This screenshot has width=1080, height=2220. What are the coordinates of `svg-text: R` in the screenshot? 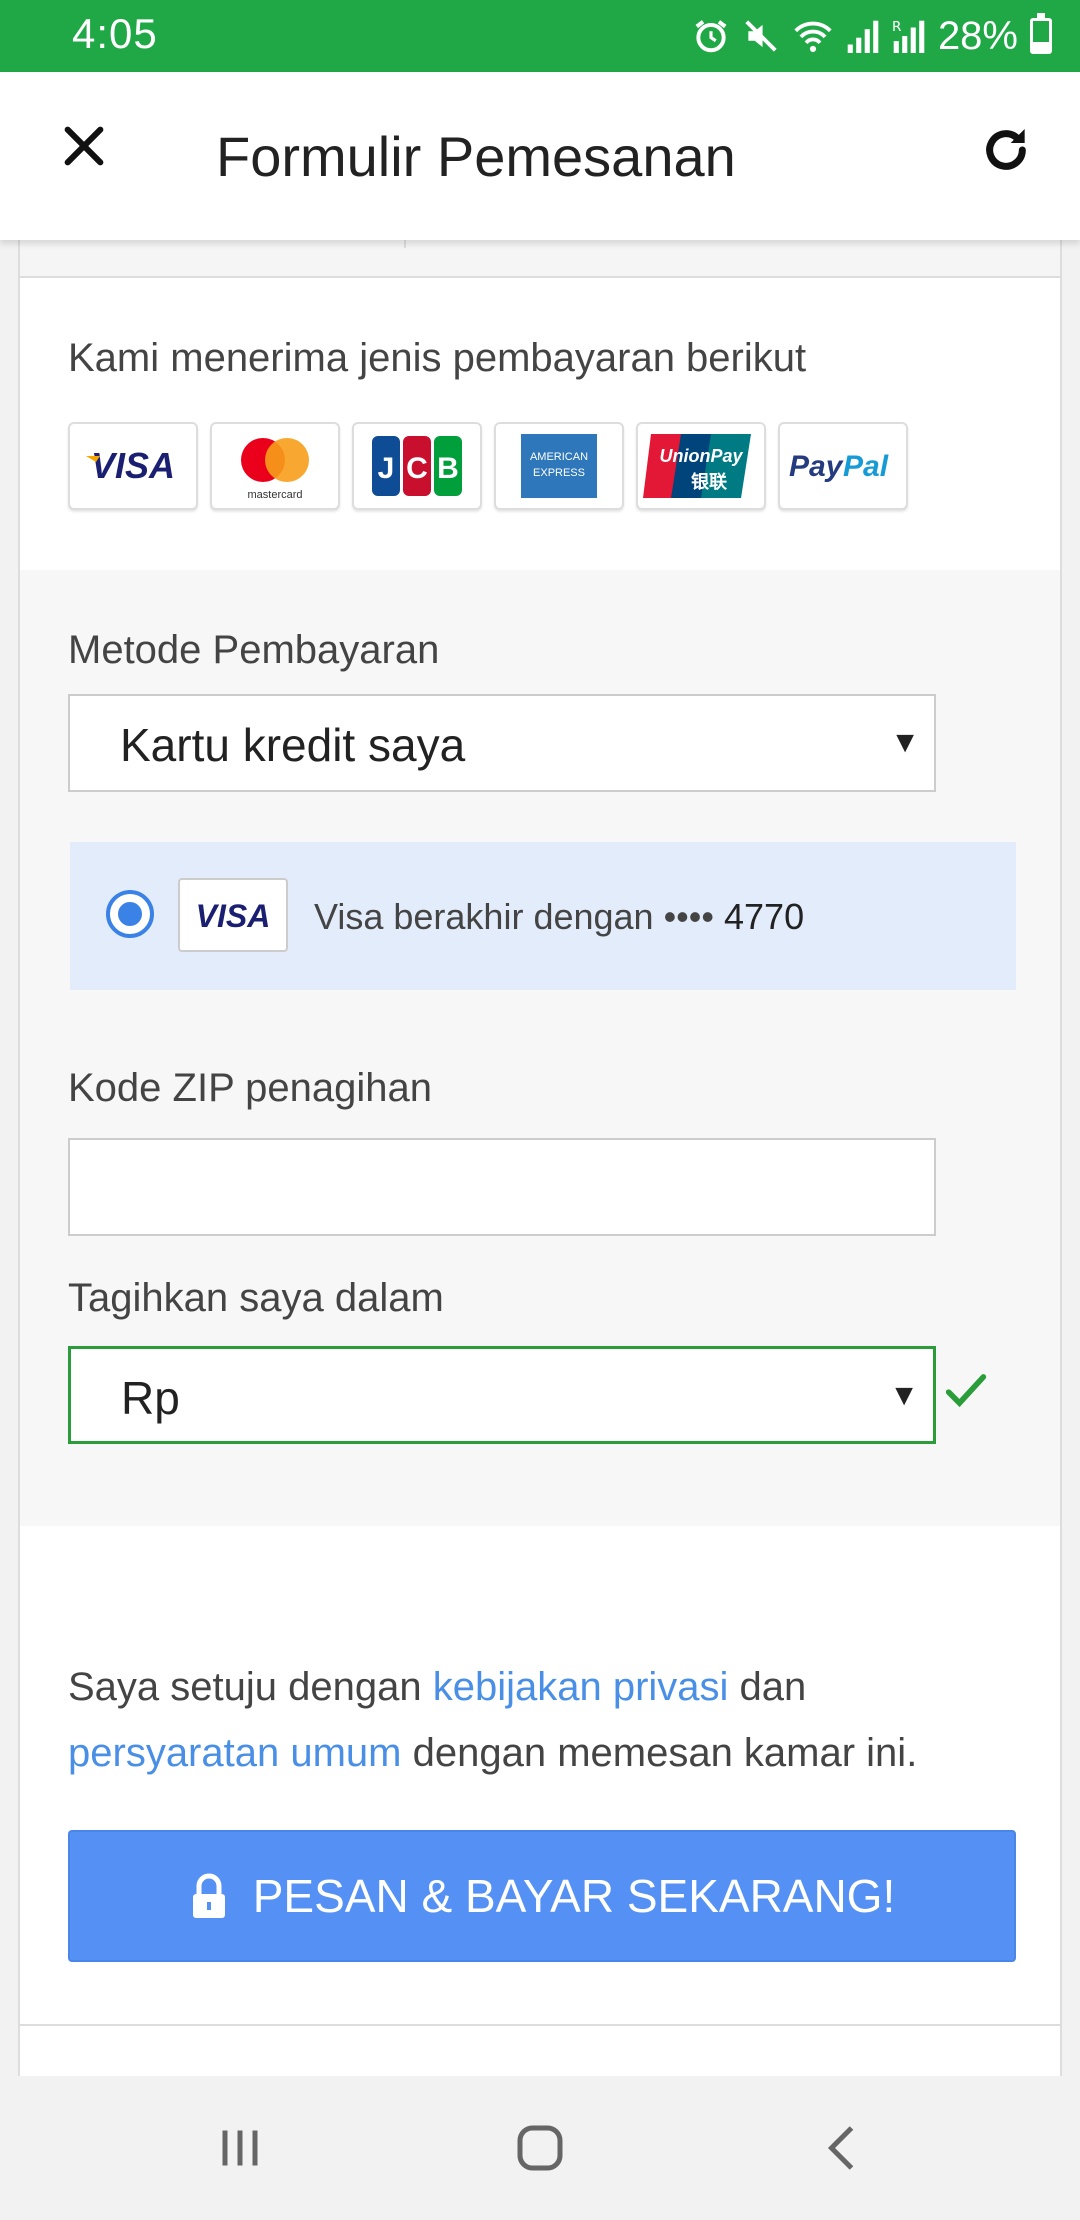 It's located at (897, 27).